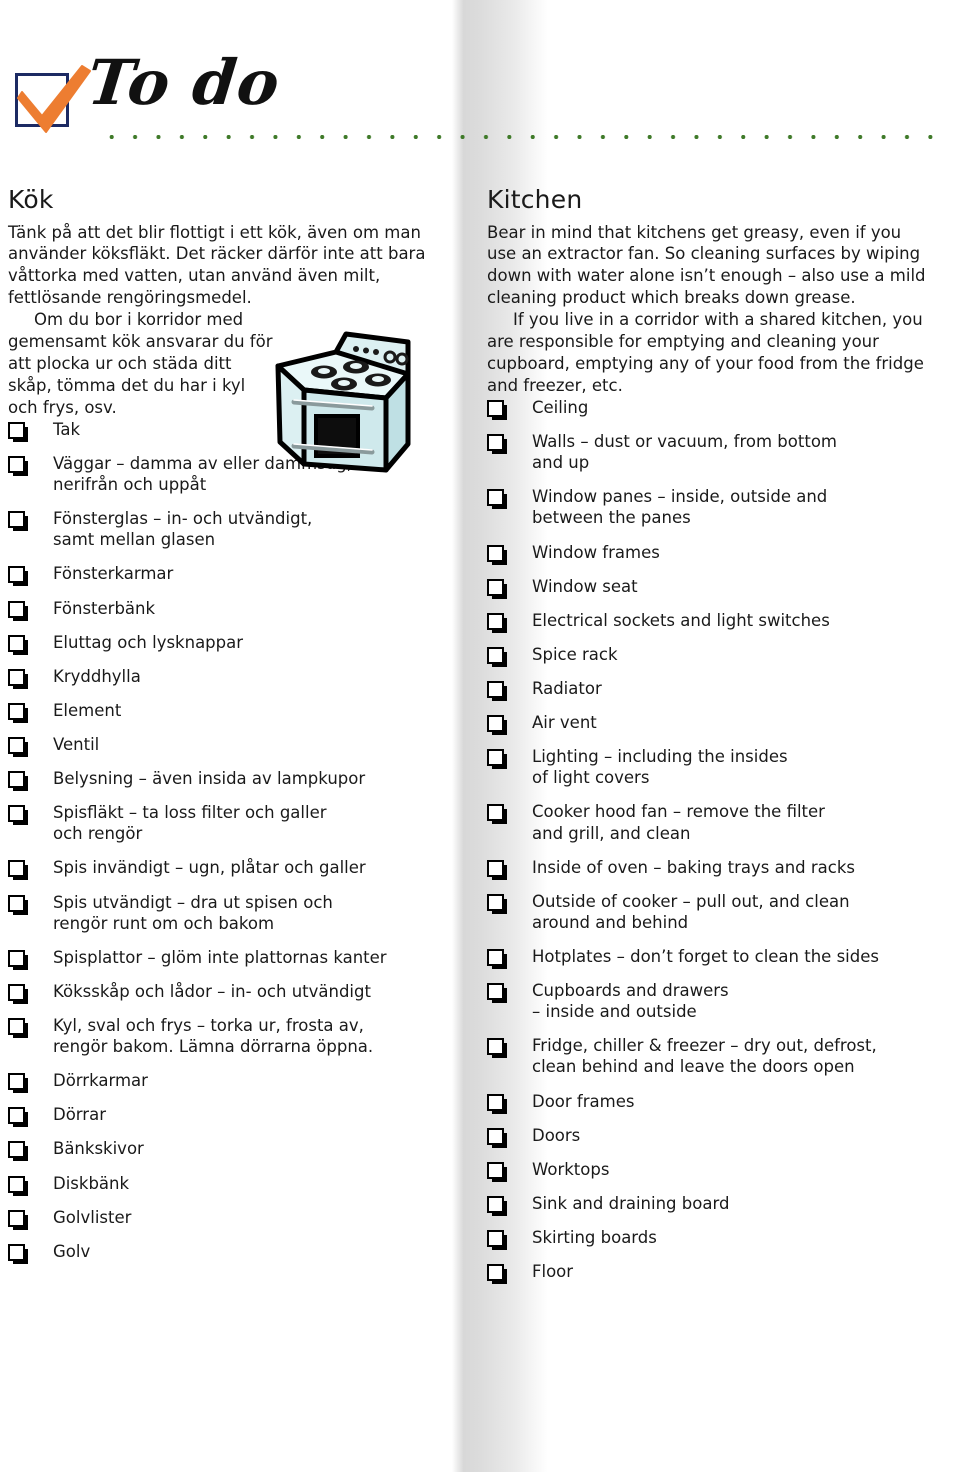  What do you see at coordinates (223, 642) in the screenshot?
I see `checklist-item: Eluttag och lysknappar` at bounding box center [223, 642].